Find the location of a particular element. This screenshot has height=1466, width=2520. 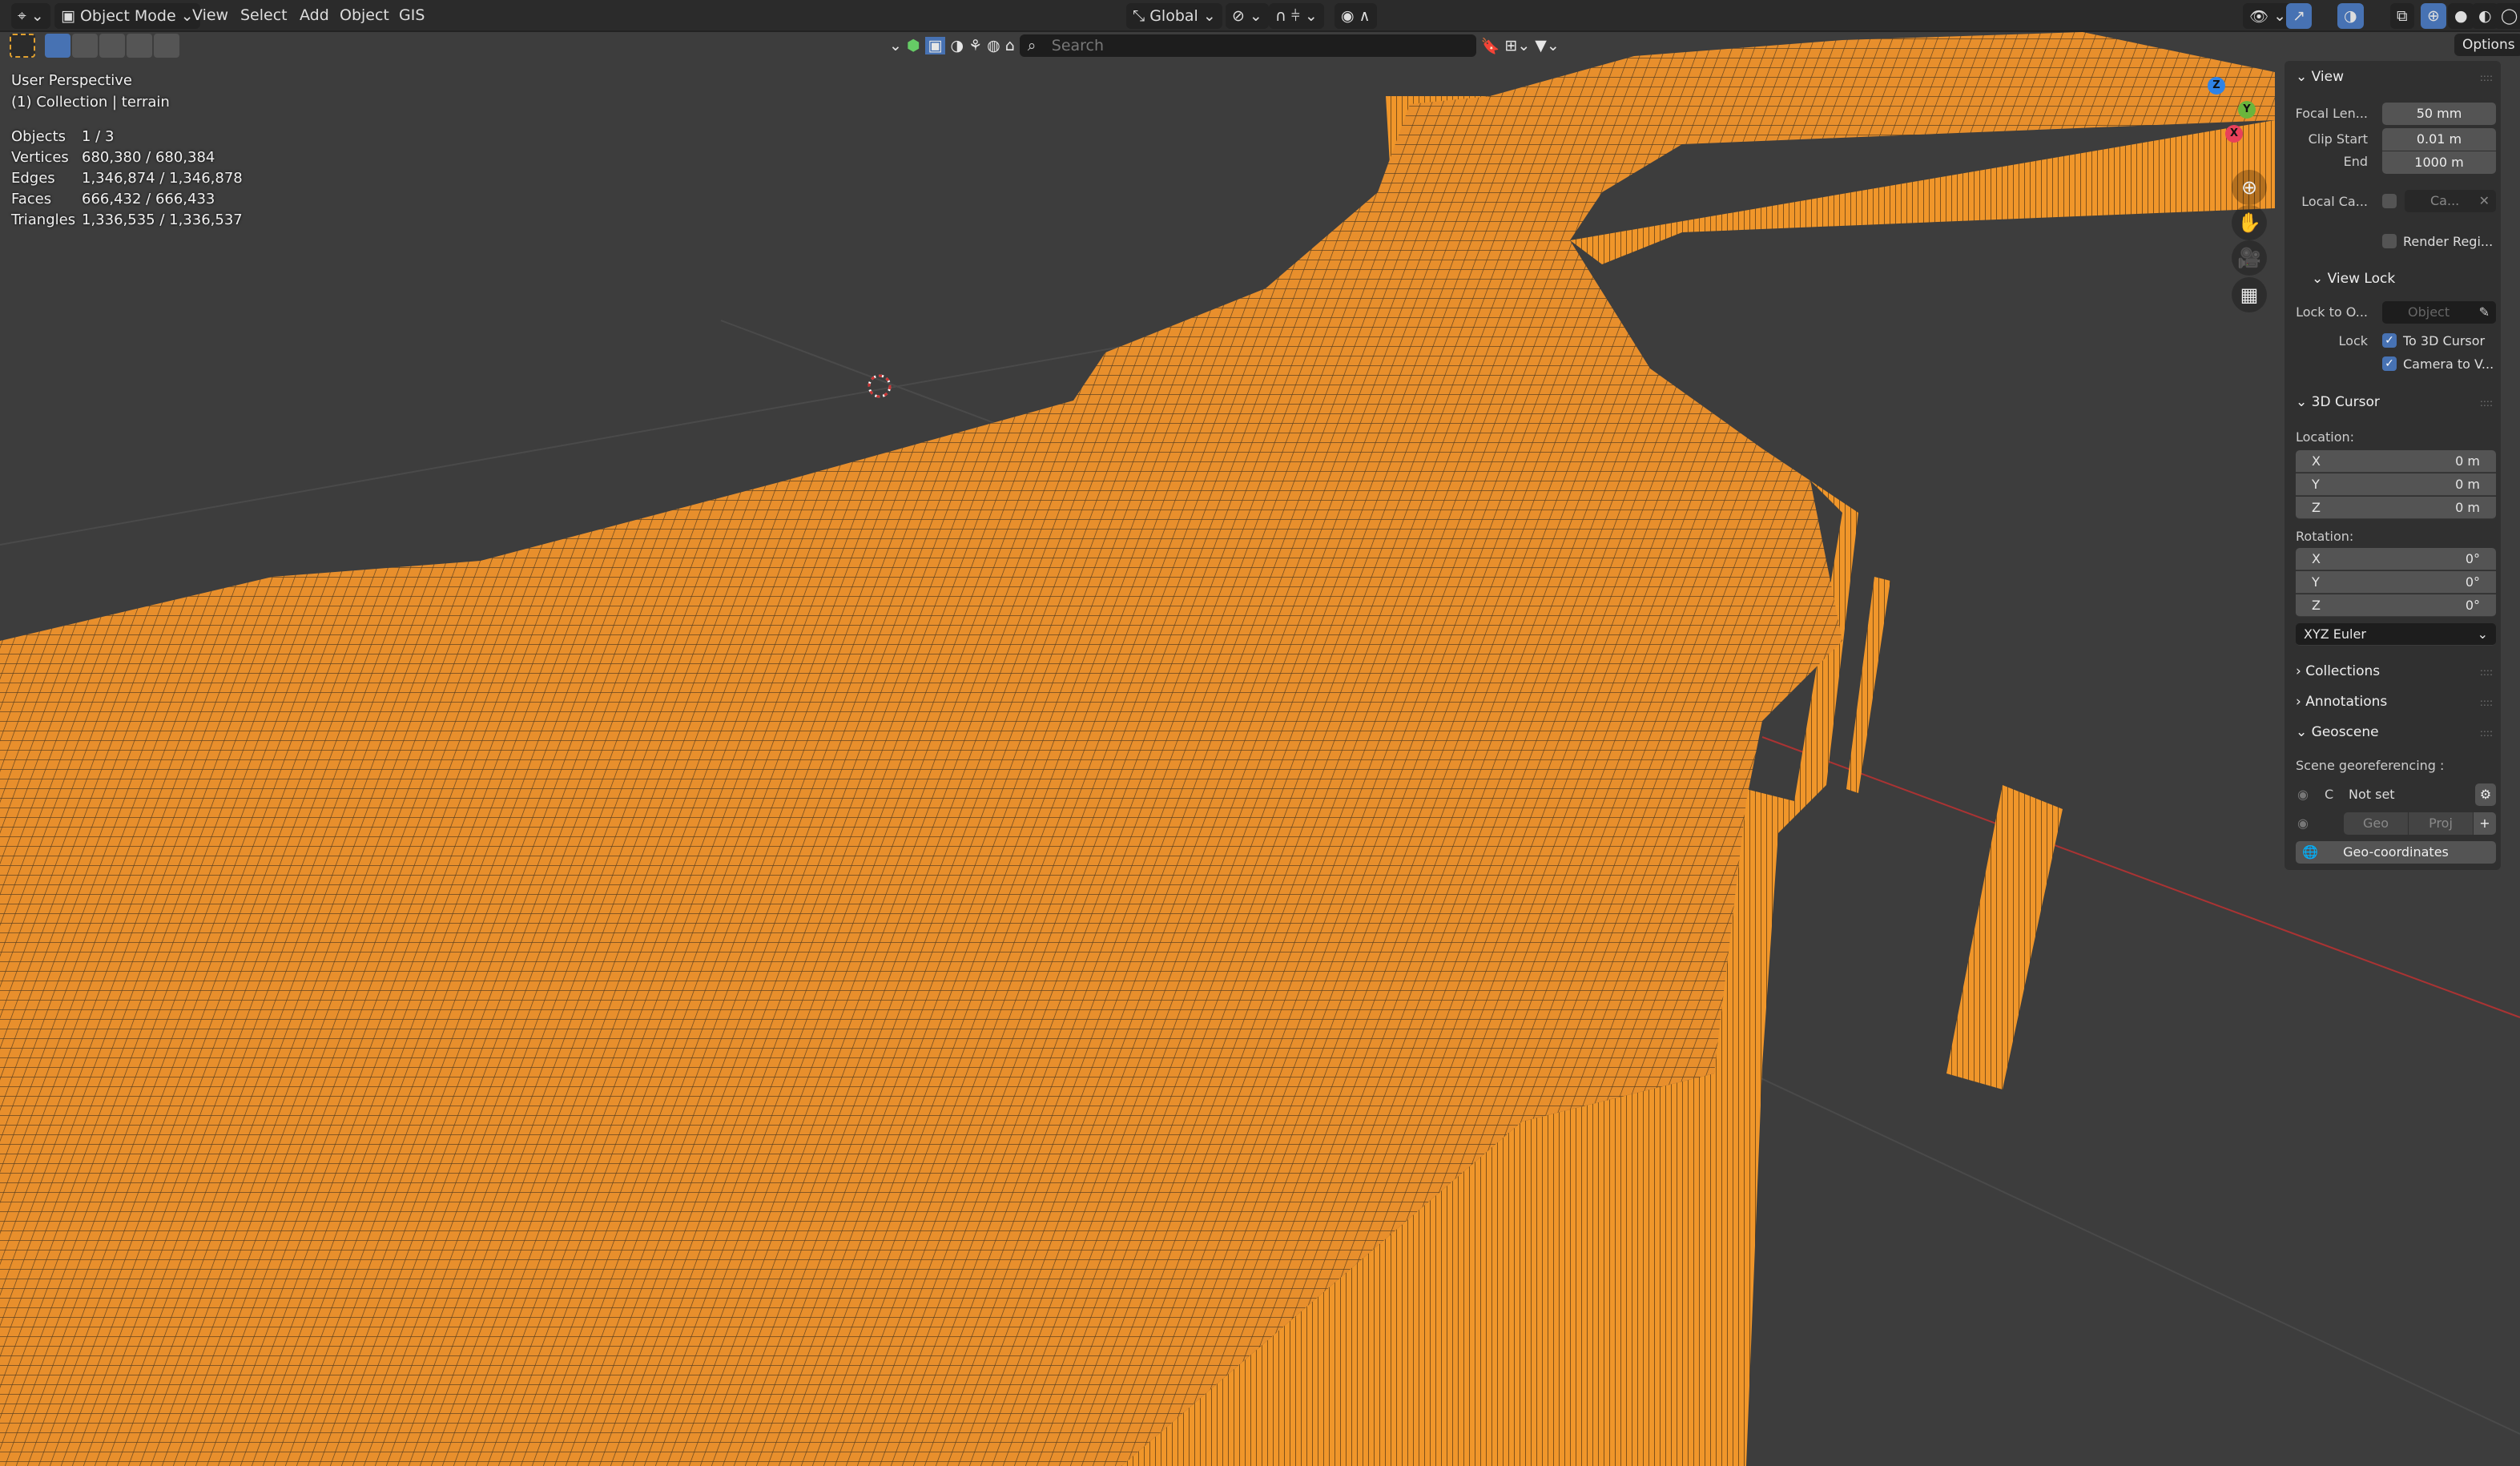

collections-header: › Collections is located at coordinates (2338, 671).